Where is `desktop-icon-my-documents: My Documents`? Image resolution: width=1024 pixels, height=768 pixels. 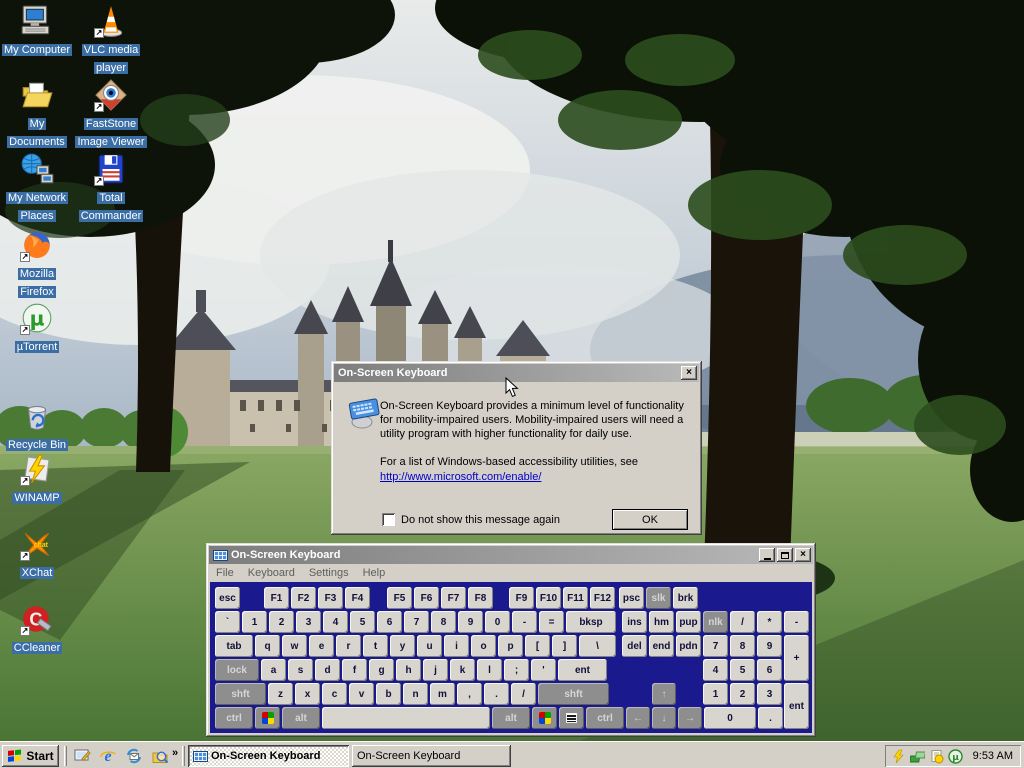 desktop-icon-my-documents: My Documents is located at coordinates (37, 114).